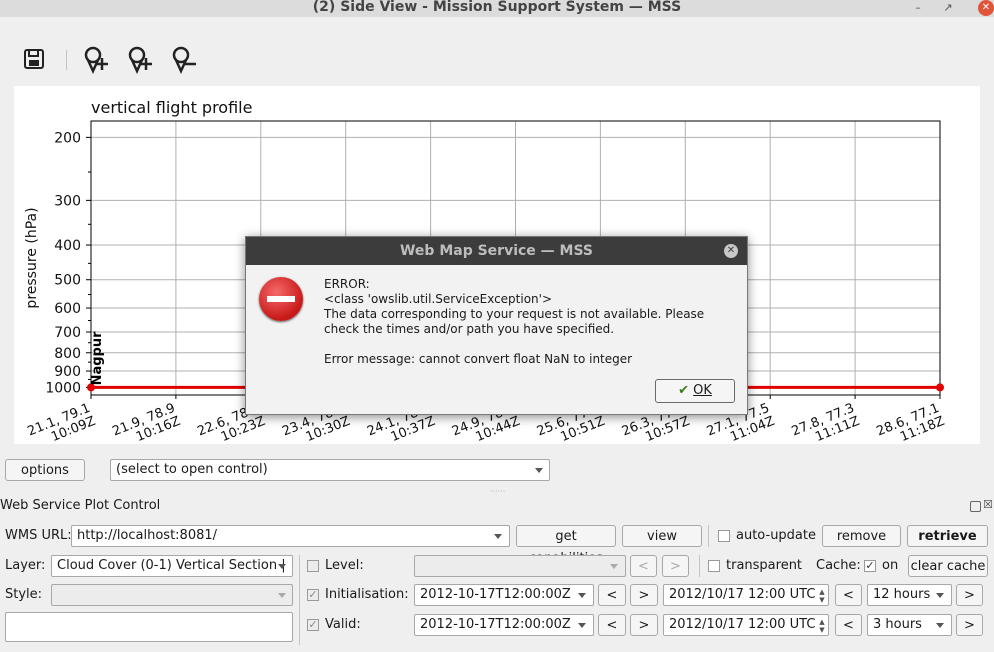  Describe the element at coordinates (185, 59) in the screenshot. I see `delete-waypoint-icon` at that location.